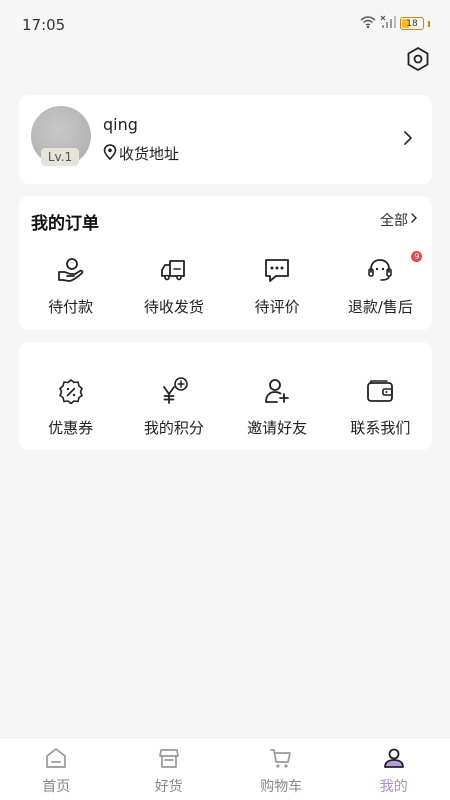 This screenshot has width=450, height=800. I want to click on tab-mine: 我的, so click(394, 769).